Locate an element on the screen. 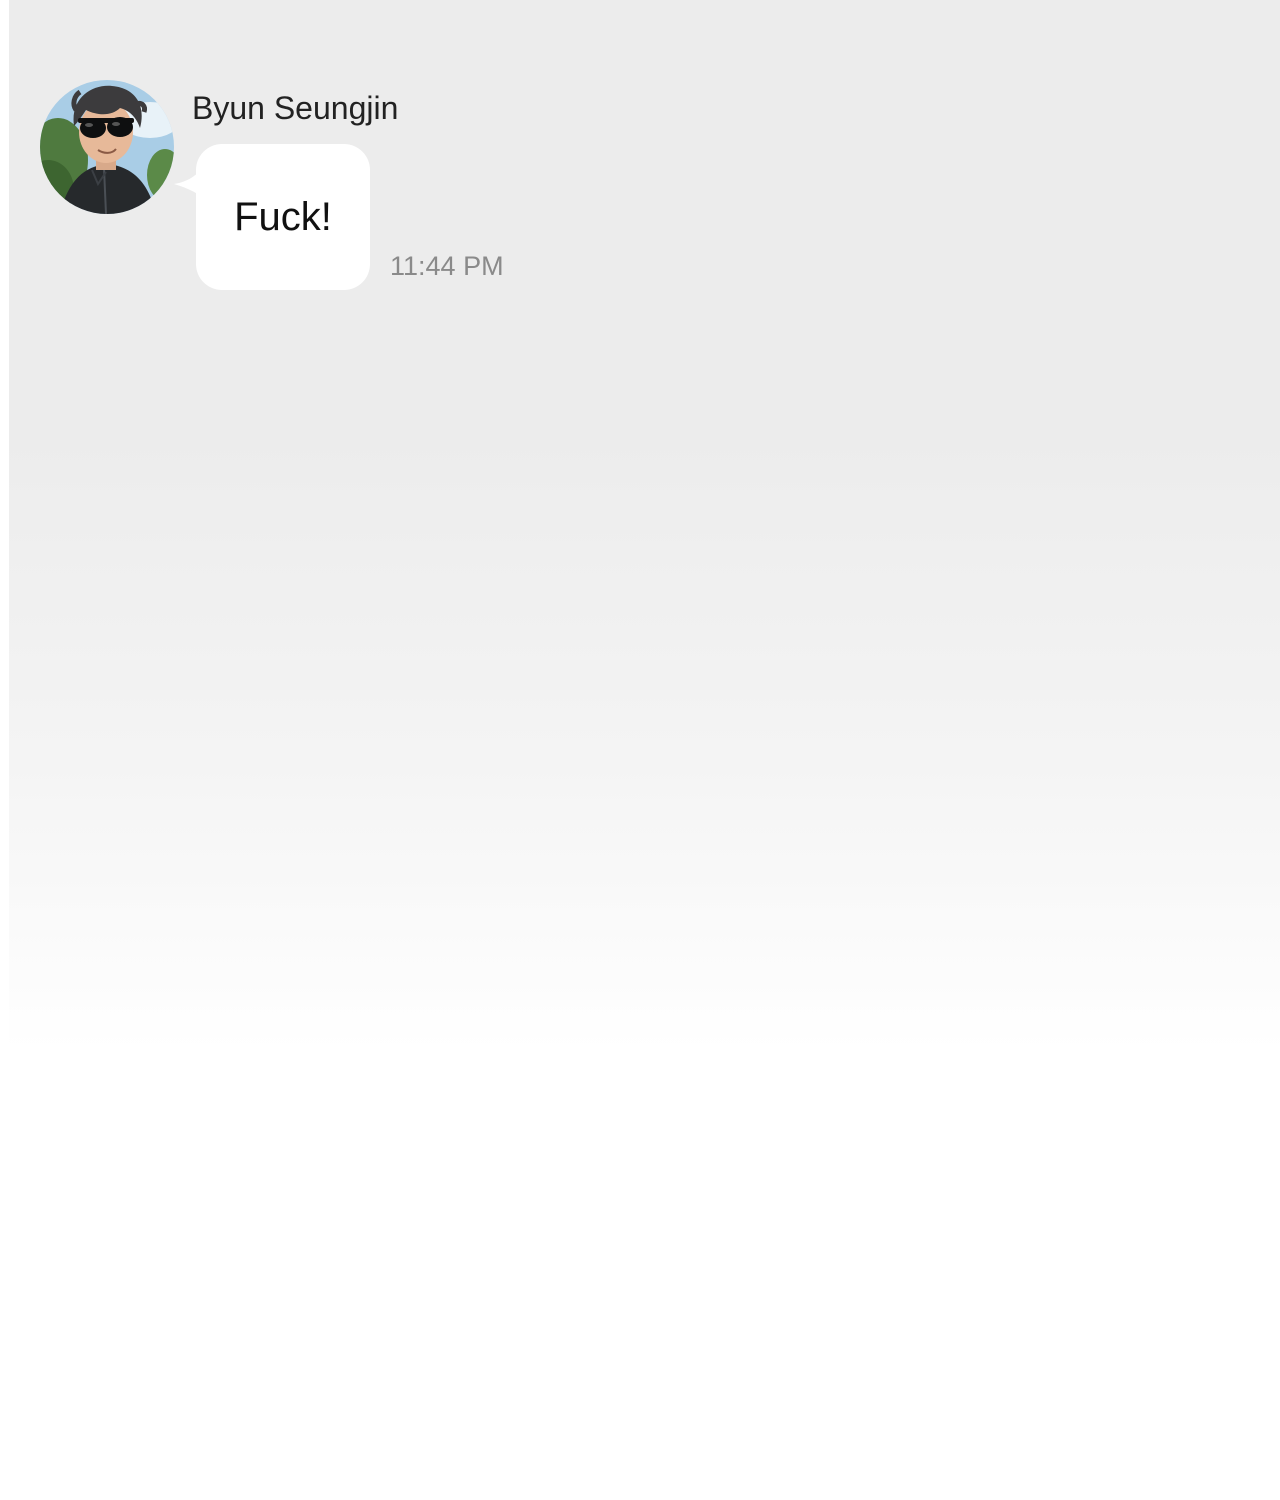 The height and width of the screenshot is (1500, 1280). message-row: Byun Seungjin Fuck! 11:44 PM is located at coordinates (300, 190).